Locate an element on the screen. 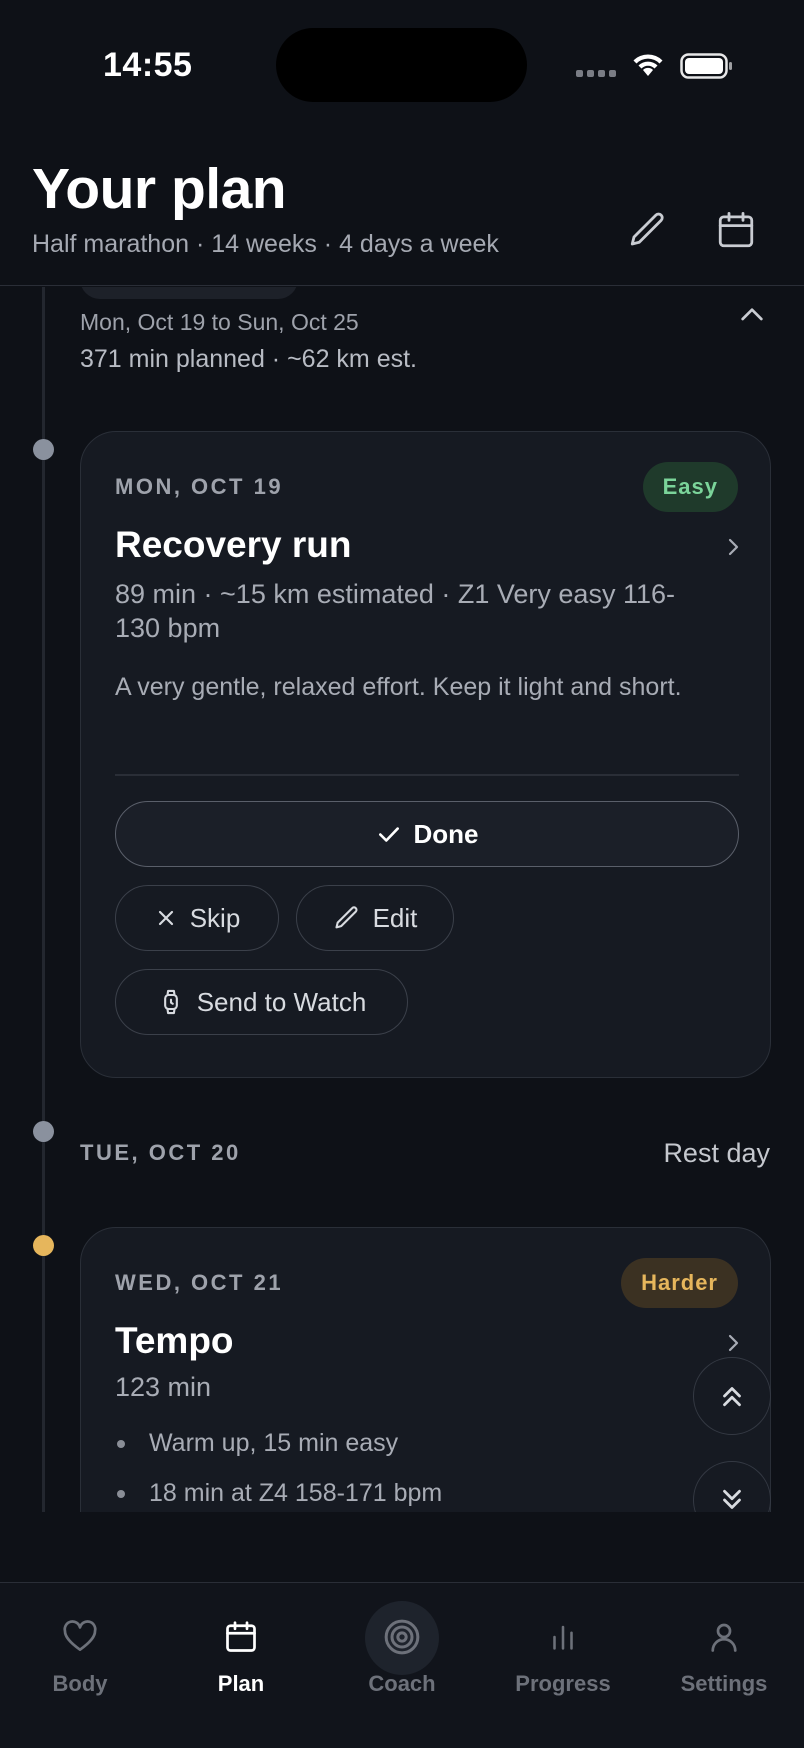  intensity-badge: Easy is located at coordinates (690, 487).